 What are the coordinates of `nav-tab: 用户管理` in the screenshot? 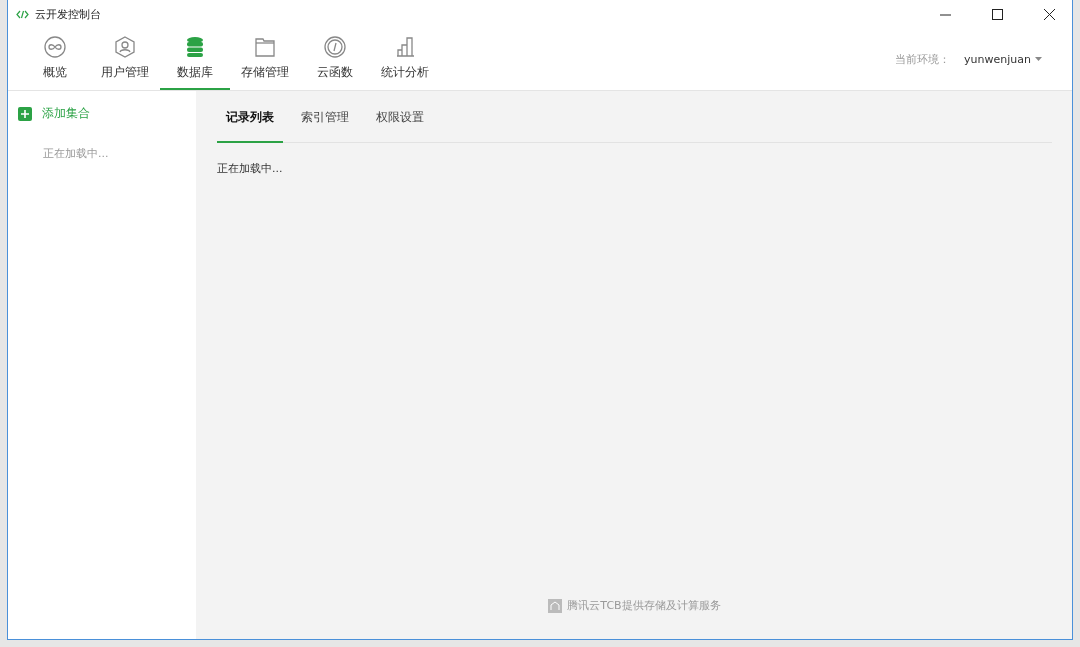 It's located at (125, 59).